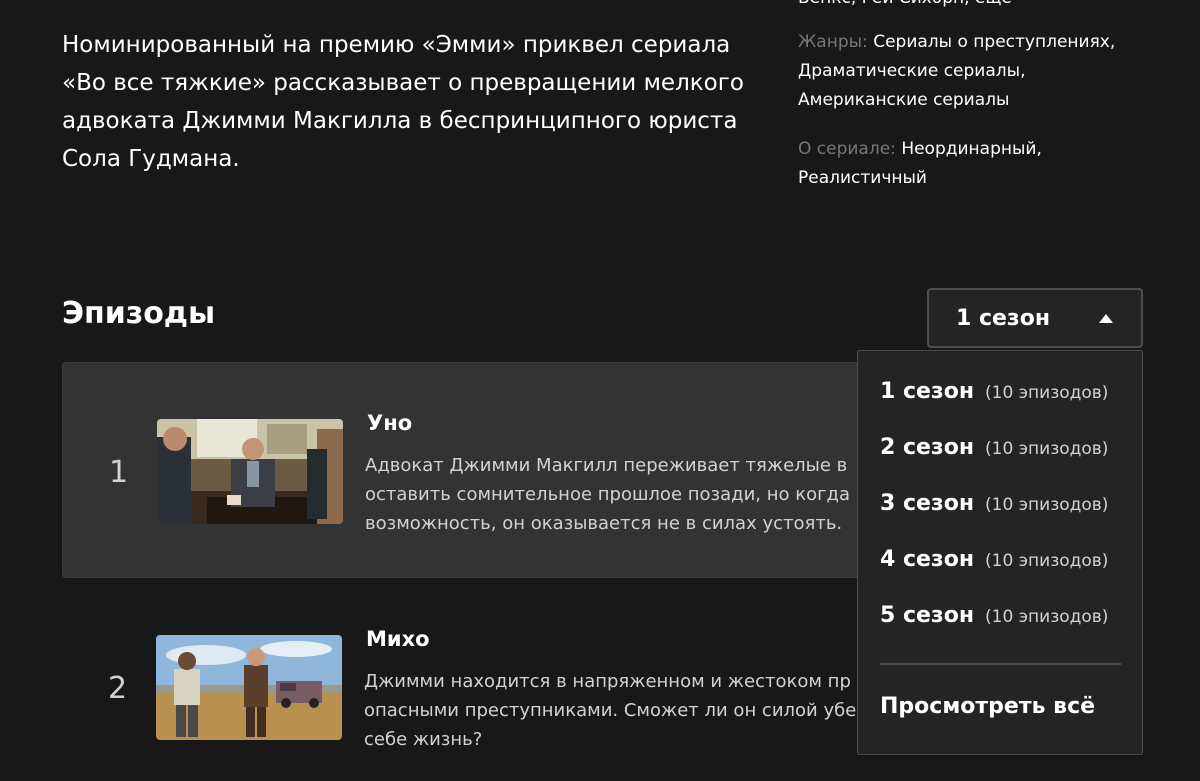 This screenshot has width=1200, height=781. What do you see at coordinates (398, 639) in the screenshot?
I see `episode-title: Михо` at bounding box center [398, 639].